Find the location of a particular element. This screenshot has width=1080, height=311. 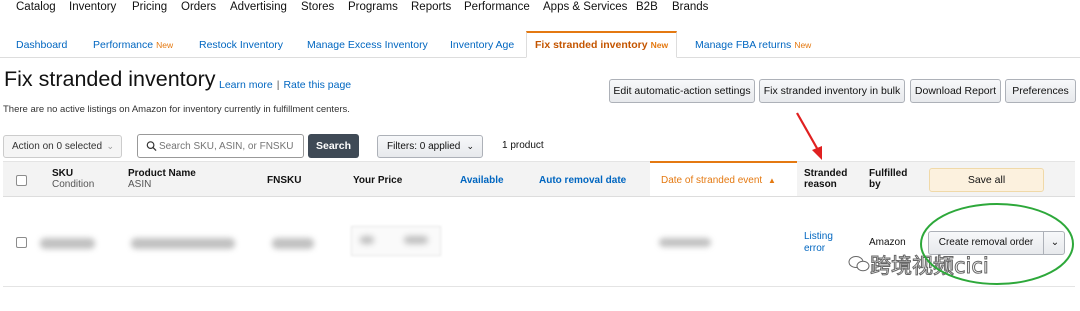

tab-fix-stranded-inventory: Fix stranded inventory New is located at coordinates (602, 44).